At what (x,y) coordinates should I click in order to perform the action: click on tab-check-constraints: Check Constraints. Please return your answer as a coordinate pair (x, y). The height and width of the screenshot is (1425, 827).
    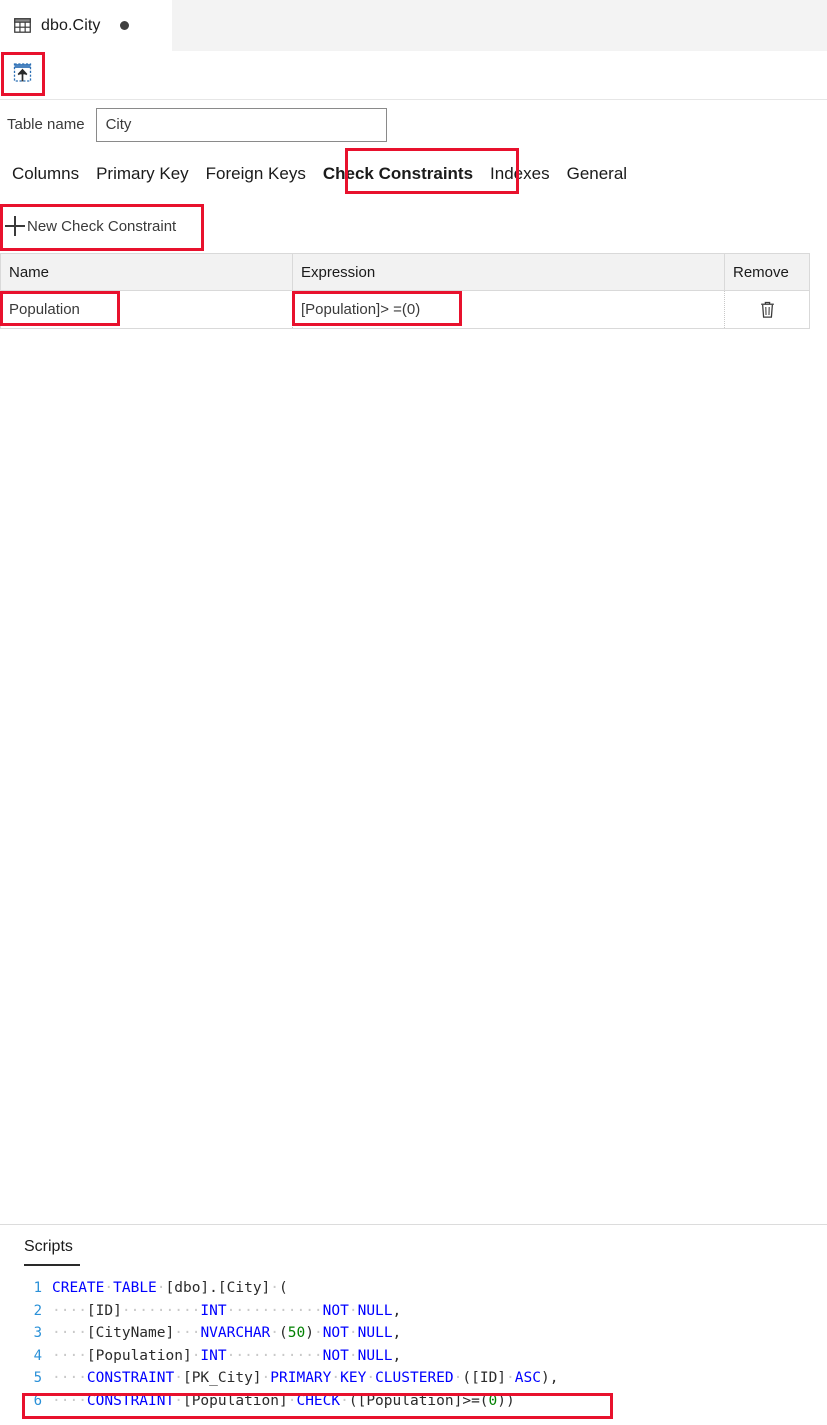
    Looking at the image, I should click on (398, 174).